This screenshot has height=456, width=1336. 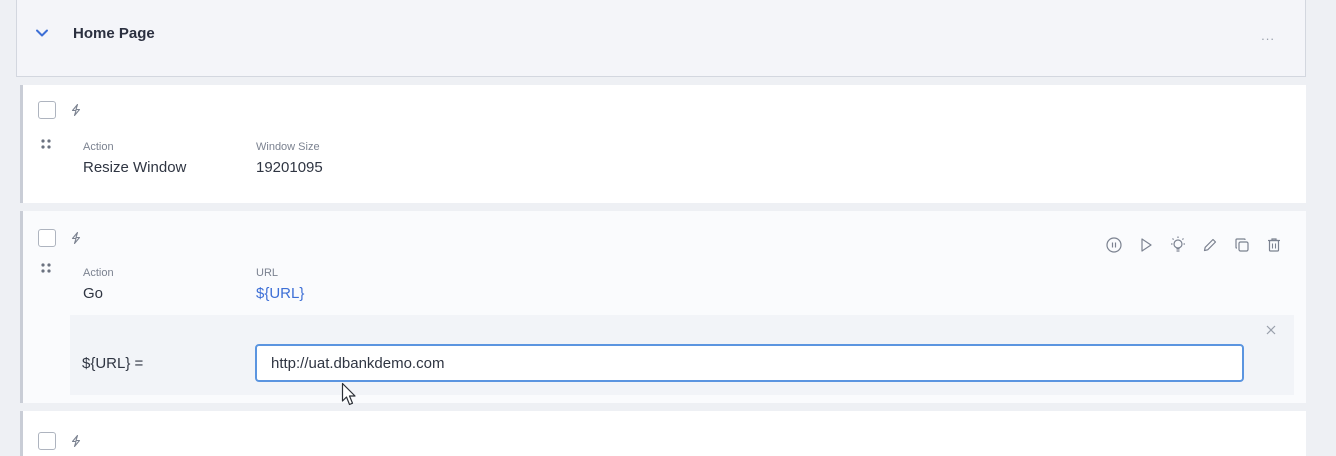 What do you see at coordinates (663, 433) in the screenshot?
I see `test-step` at bounding box center [663, 433].